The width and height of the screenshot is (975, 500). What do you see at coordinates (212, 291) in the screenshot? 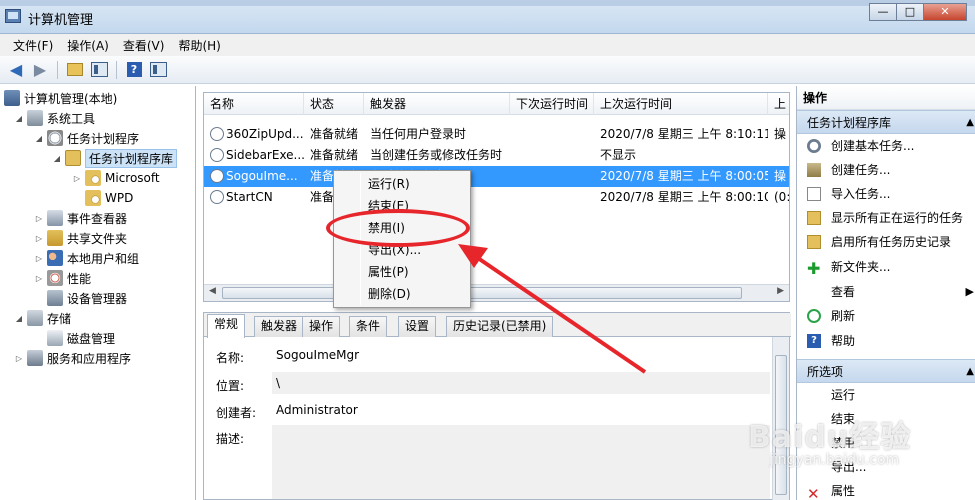
I see `scroll-left-icon: ◀` at bounding box center [212, 291].